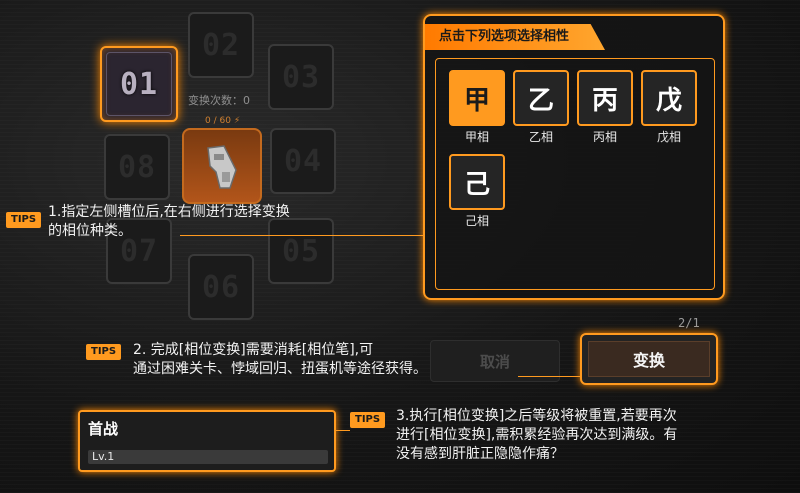  Describe the element at coordinates (540, 137) in the screenshot. I see `option-yi-label: 乙相` at that location.